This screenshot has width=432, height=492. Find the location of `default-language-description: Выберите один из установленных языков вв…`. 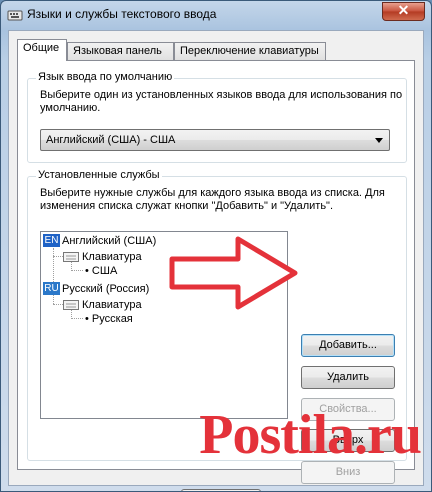

default-language-description: Выберите один из установленных языков вв… is located at coordinates (221, 101).